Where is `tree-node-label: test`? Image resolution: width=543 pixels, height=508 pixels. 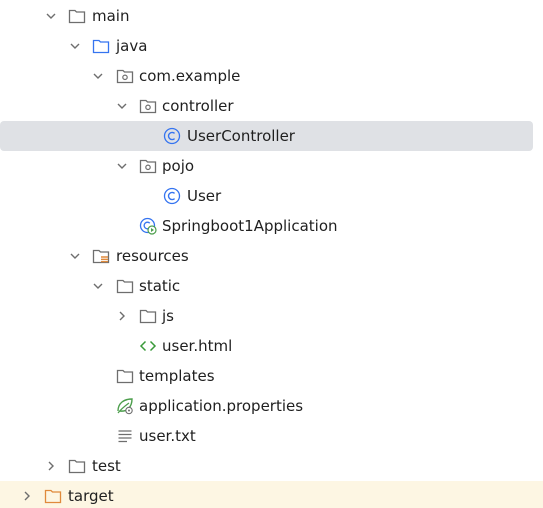
tree-node-label: test is located at coordinates (106, 466).